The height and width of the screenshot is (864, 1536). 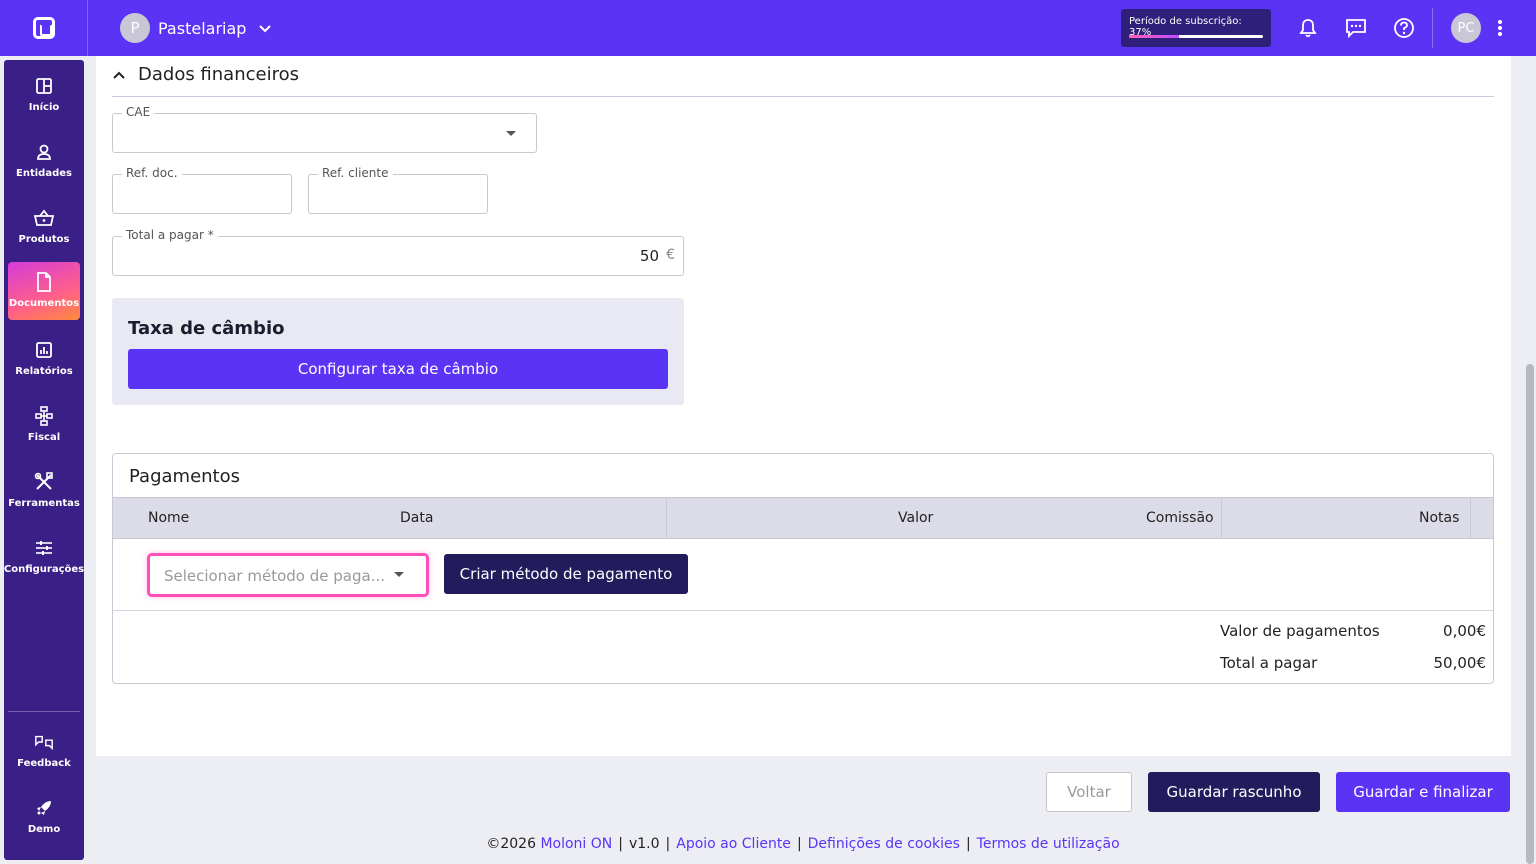 I want to click on exchange-rate-panel: Taxa de câmbio Configurar taxa de câmbio, so click(x=398, y=351).